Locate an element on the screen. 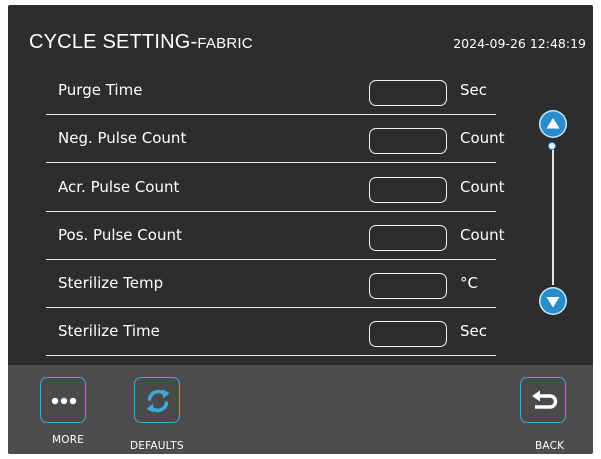  back-button is located at coordinates (543, 400).